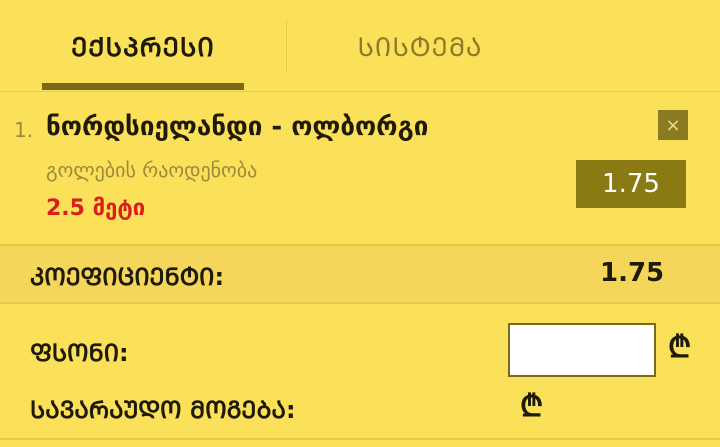 The height and width of the screenshot is (447, 720). I want to click on close-icon: ×, so click(673, 125).